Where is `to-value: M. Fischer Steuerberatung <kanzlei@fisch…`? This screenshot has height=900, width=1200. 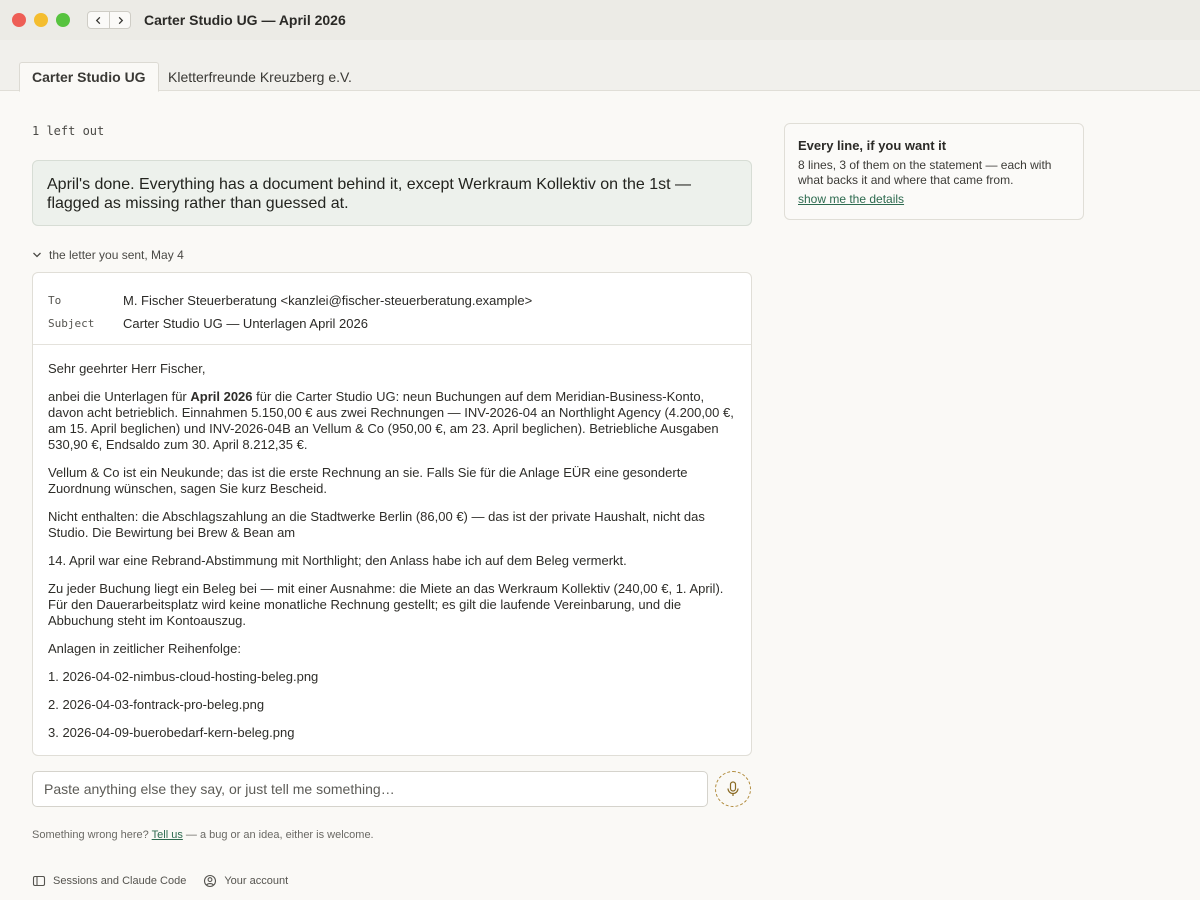
to-value: M. Fischer Steuerberatung <kanzlei@fisch… is located at coordinates (328, 300).